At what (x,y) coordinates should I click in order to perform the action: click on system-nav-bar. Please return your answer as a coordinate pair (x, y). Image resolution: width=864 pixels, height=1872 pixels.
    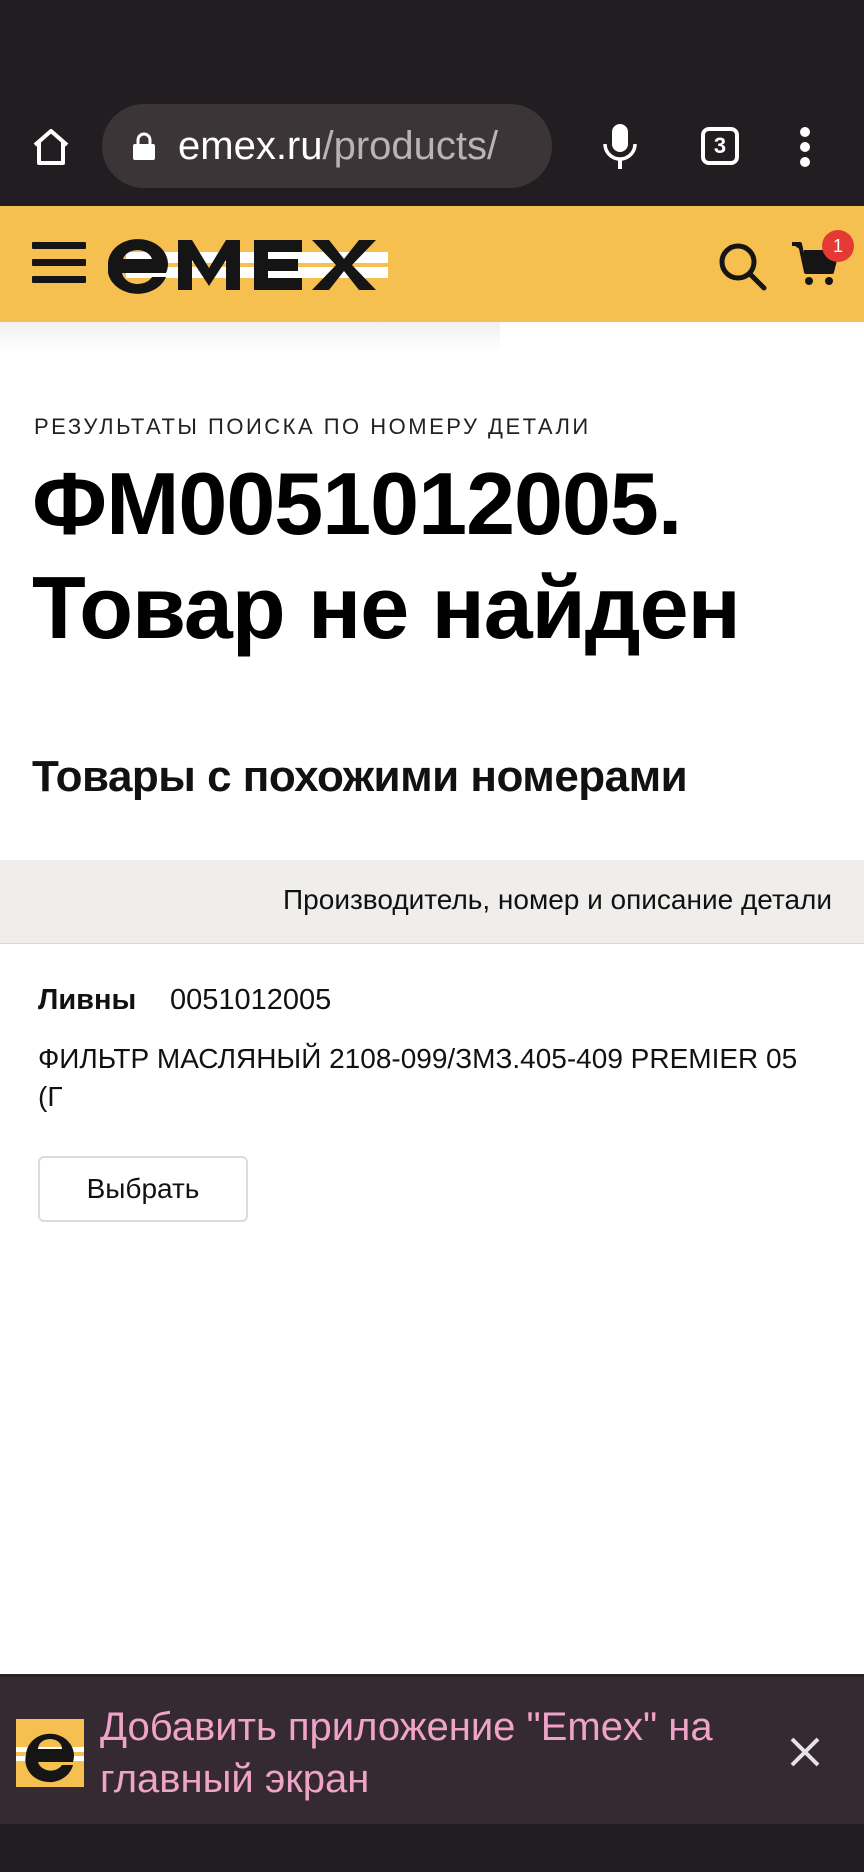
    Looking at the image, I should click on (432, 1848).